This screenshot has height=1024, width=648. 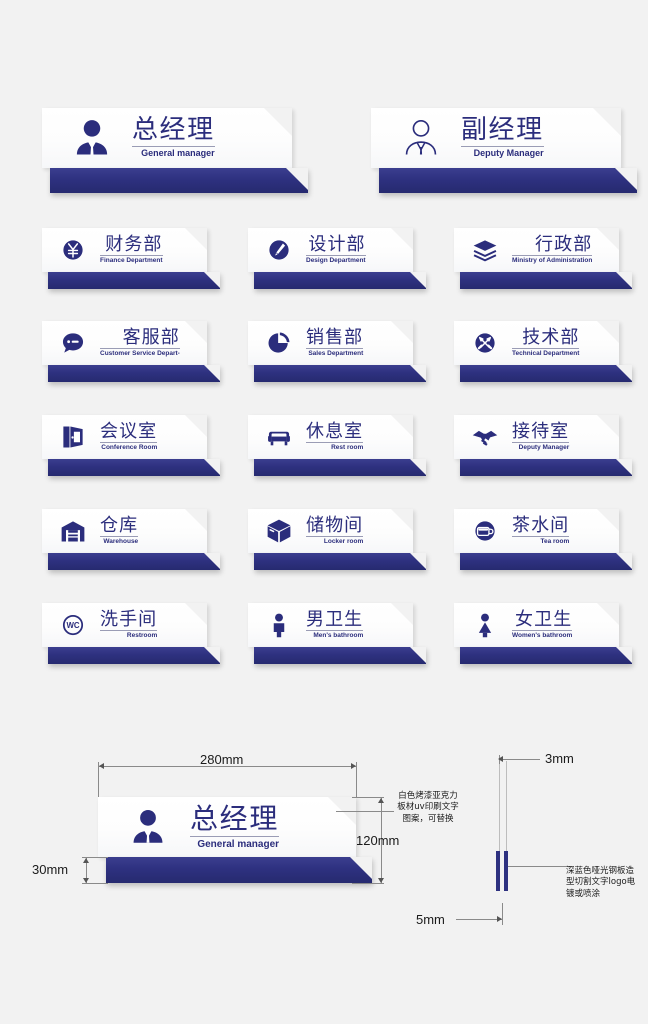 I want to click on sign-warehouse: 仓库 Warehouse, so click(x=131, y=539).